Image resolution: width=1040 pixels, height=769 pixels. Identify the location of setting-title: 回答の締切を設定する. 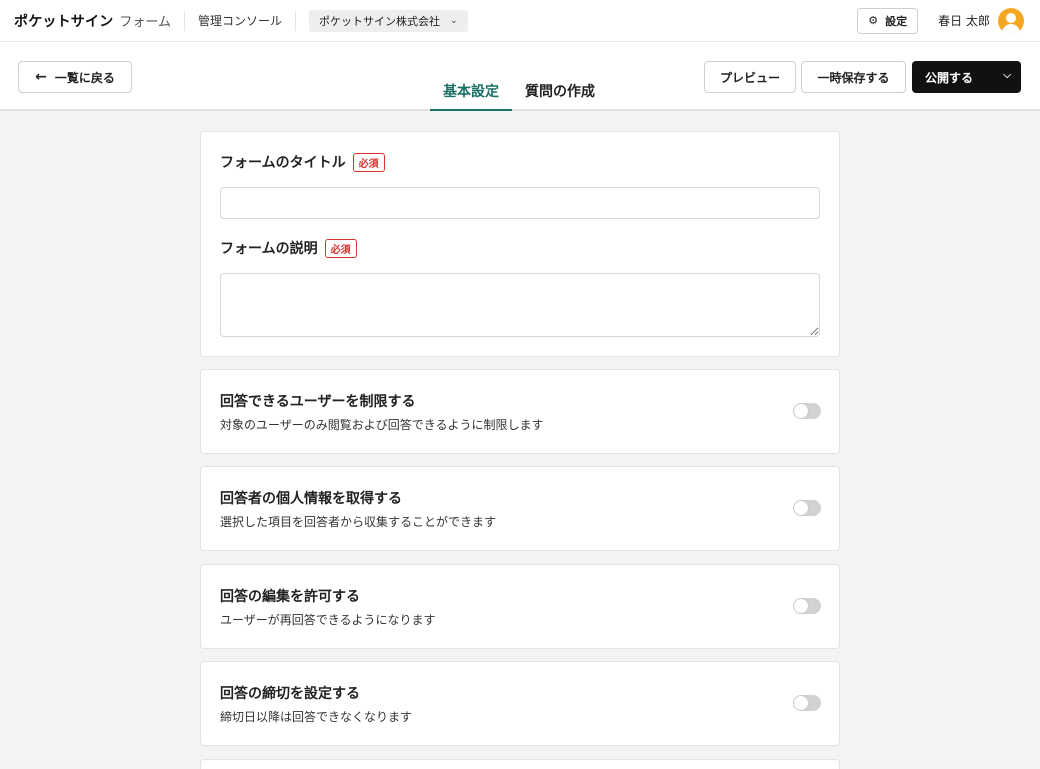
(290, 694).